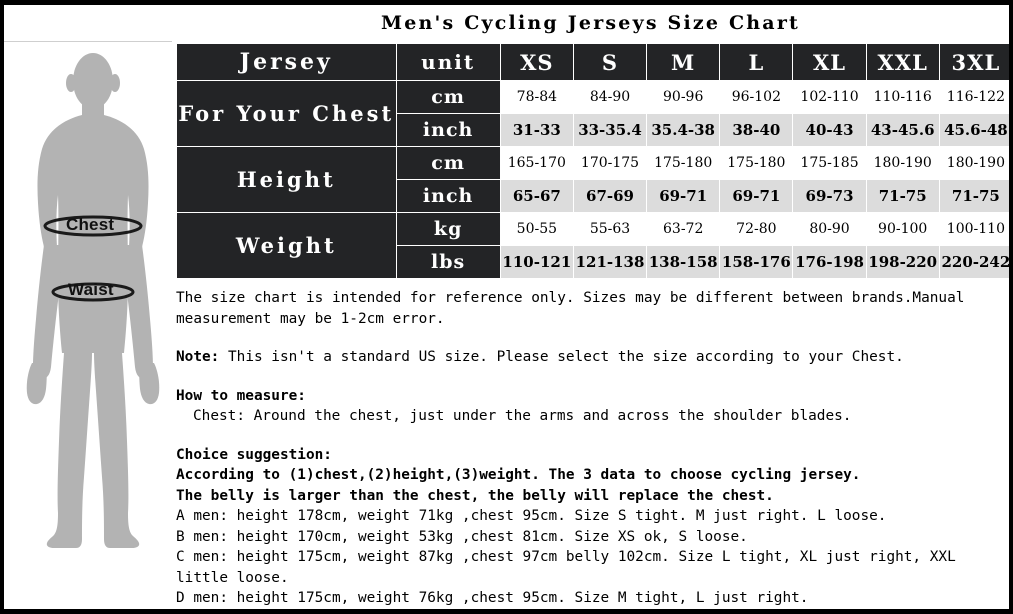 The height and width of the screenshot is (614, 1013). Describe the element at coordinates (756, 229) in the screenshot. I see `cell-weight-kg-l: 72-80` at that location.